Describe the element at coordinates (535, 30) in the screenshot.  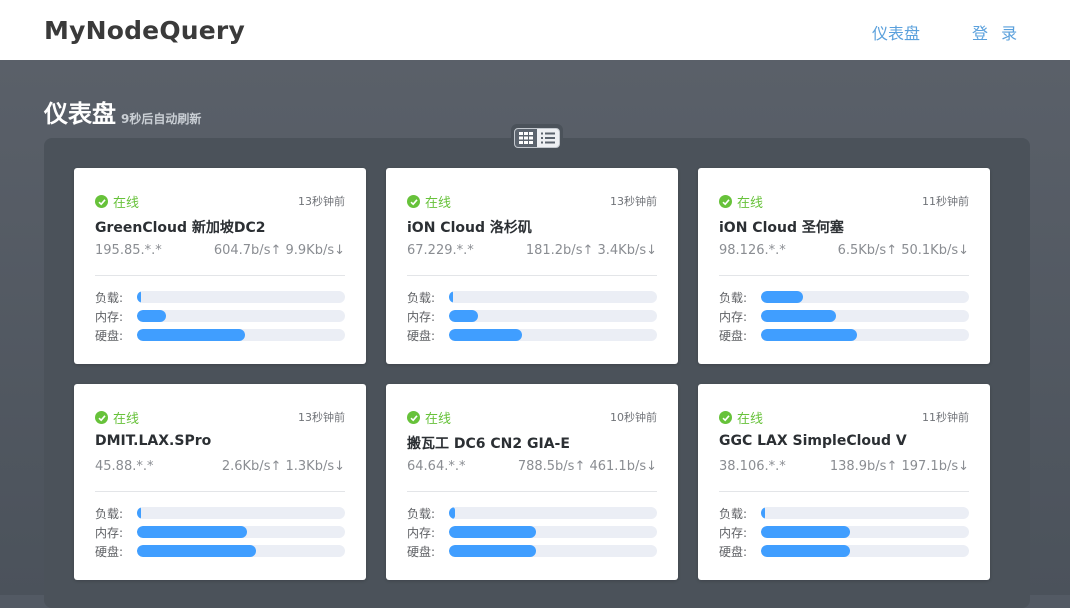
I see `top-navbar: MyNodeQuery 仪表盘 登 录` at that location.